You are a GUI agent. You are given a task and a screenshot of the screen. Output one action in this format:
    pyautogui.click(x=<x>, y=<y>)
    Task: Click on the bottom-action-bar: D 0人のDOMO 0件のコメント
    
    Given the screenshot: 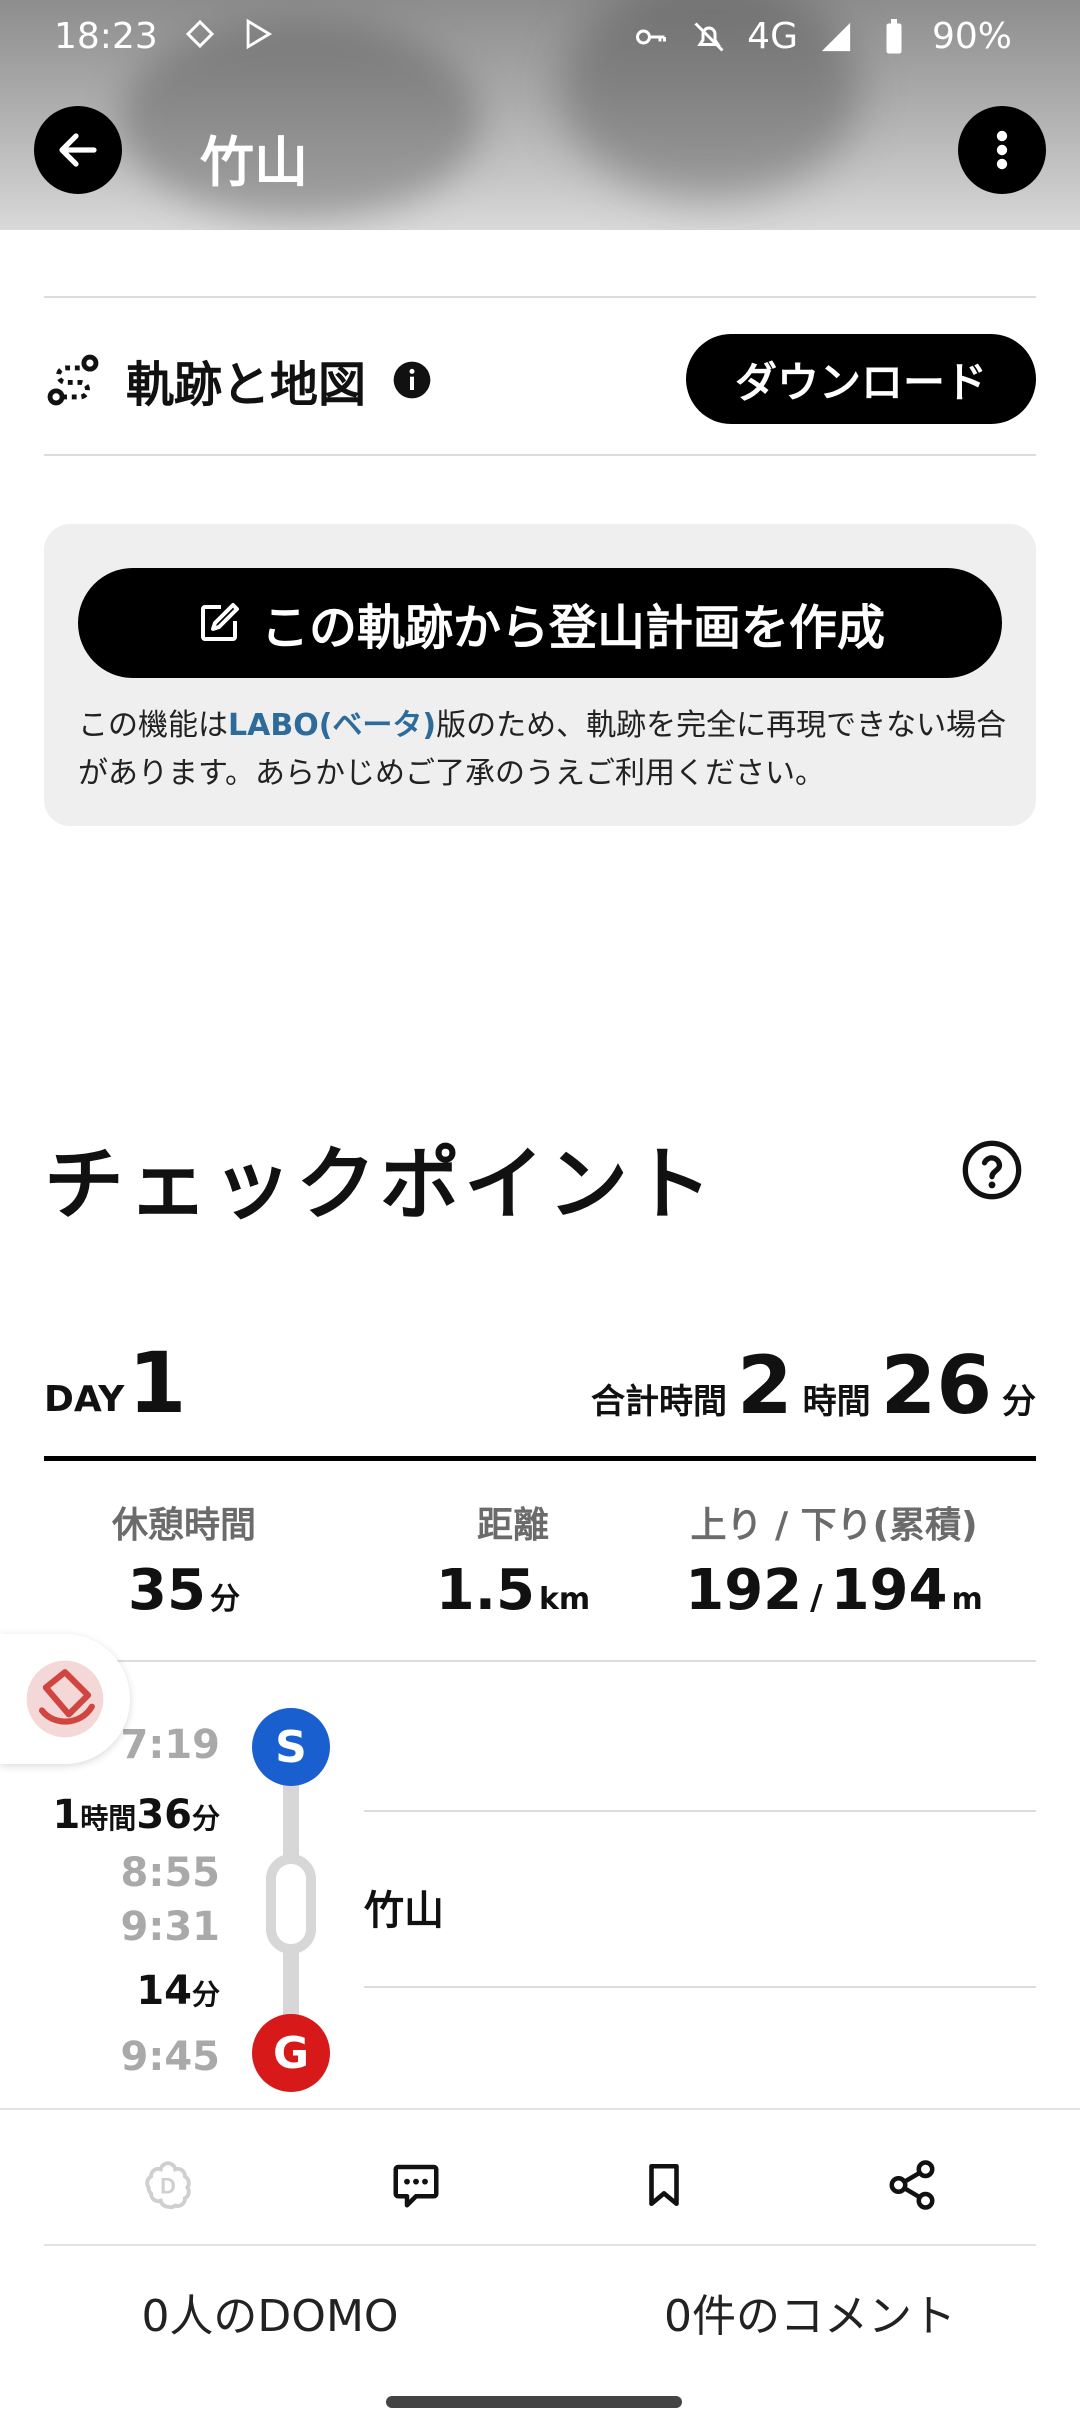 What is the action you would take?
    pyautogui.click(x=540, y=2270)
    